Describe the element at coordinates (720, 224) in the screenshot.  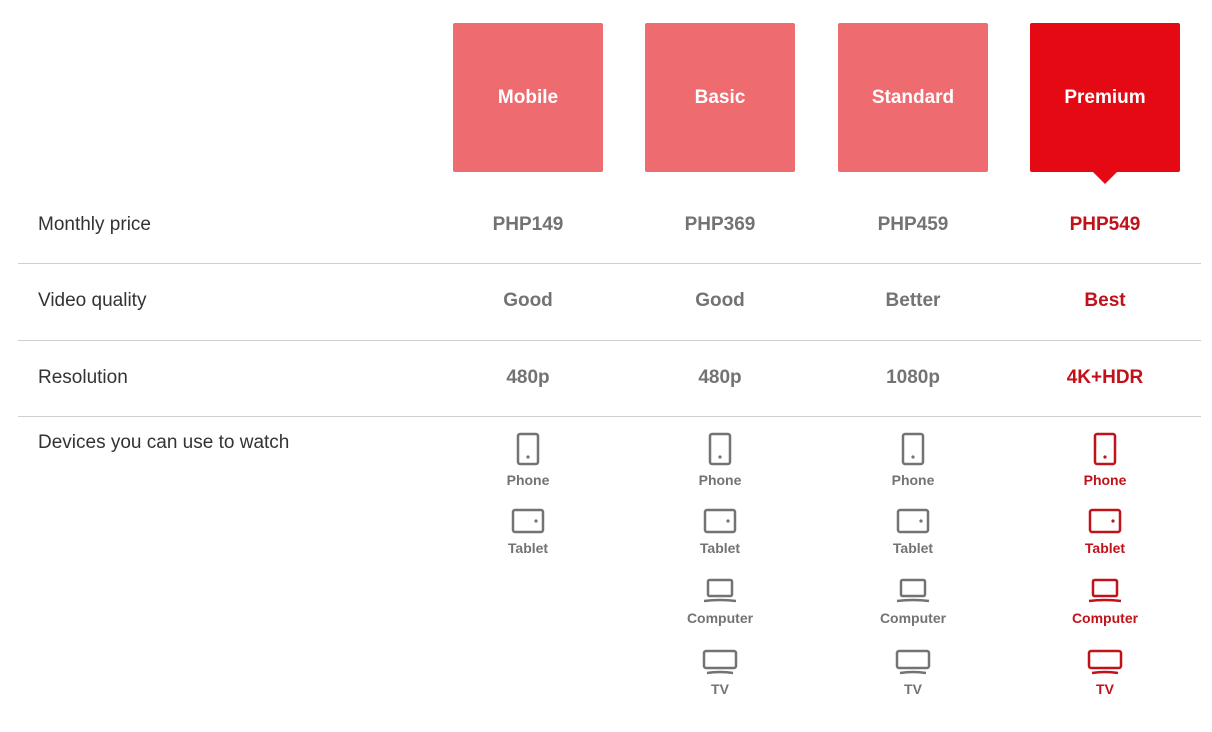
I see `price-basic: PHP369` at that location.